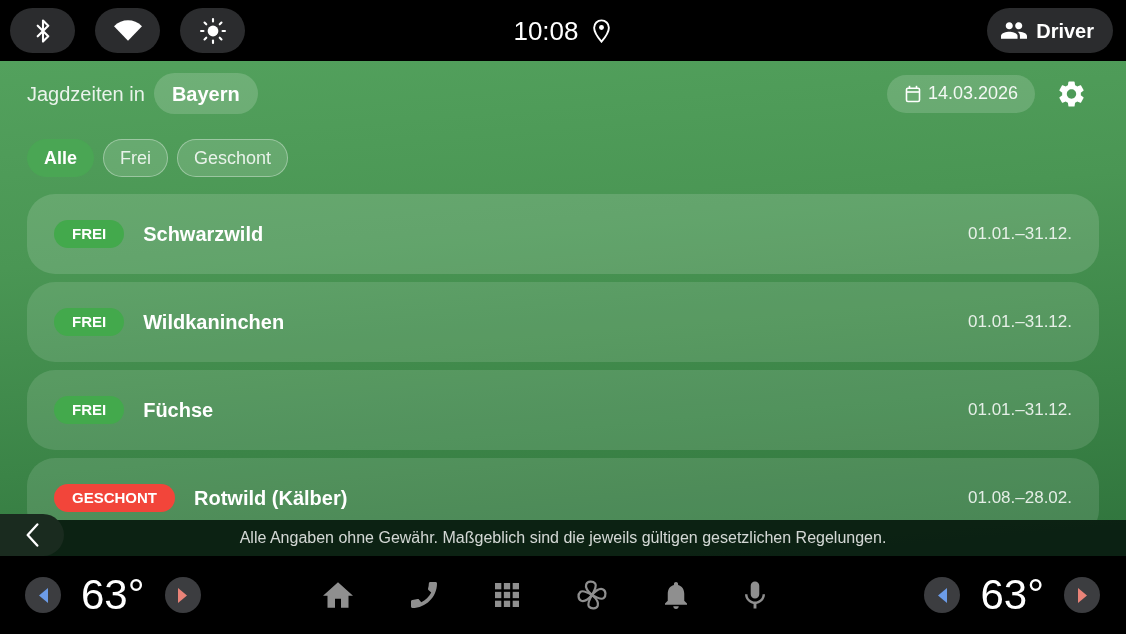 The width and height of the screenshot is (1126, 634). I want to click on season-row: FREI Wildkaninchen 01.01.–31.12., so click(563, 322).